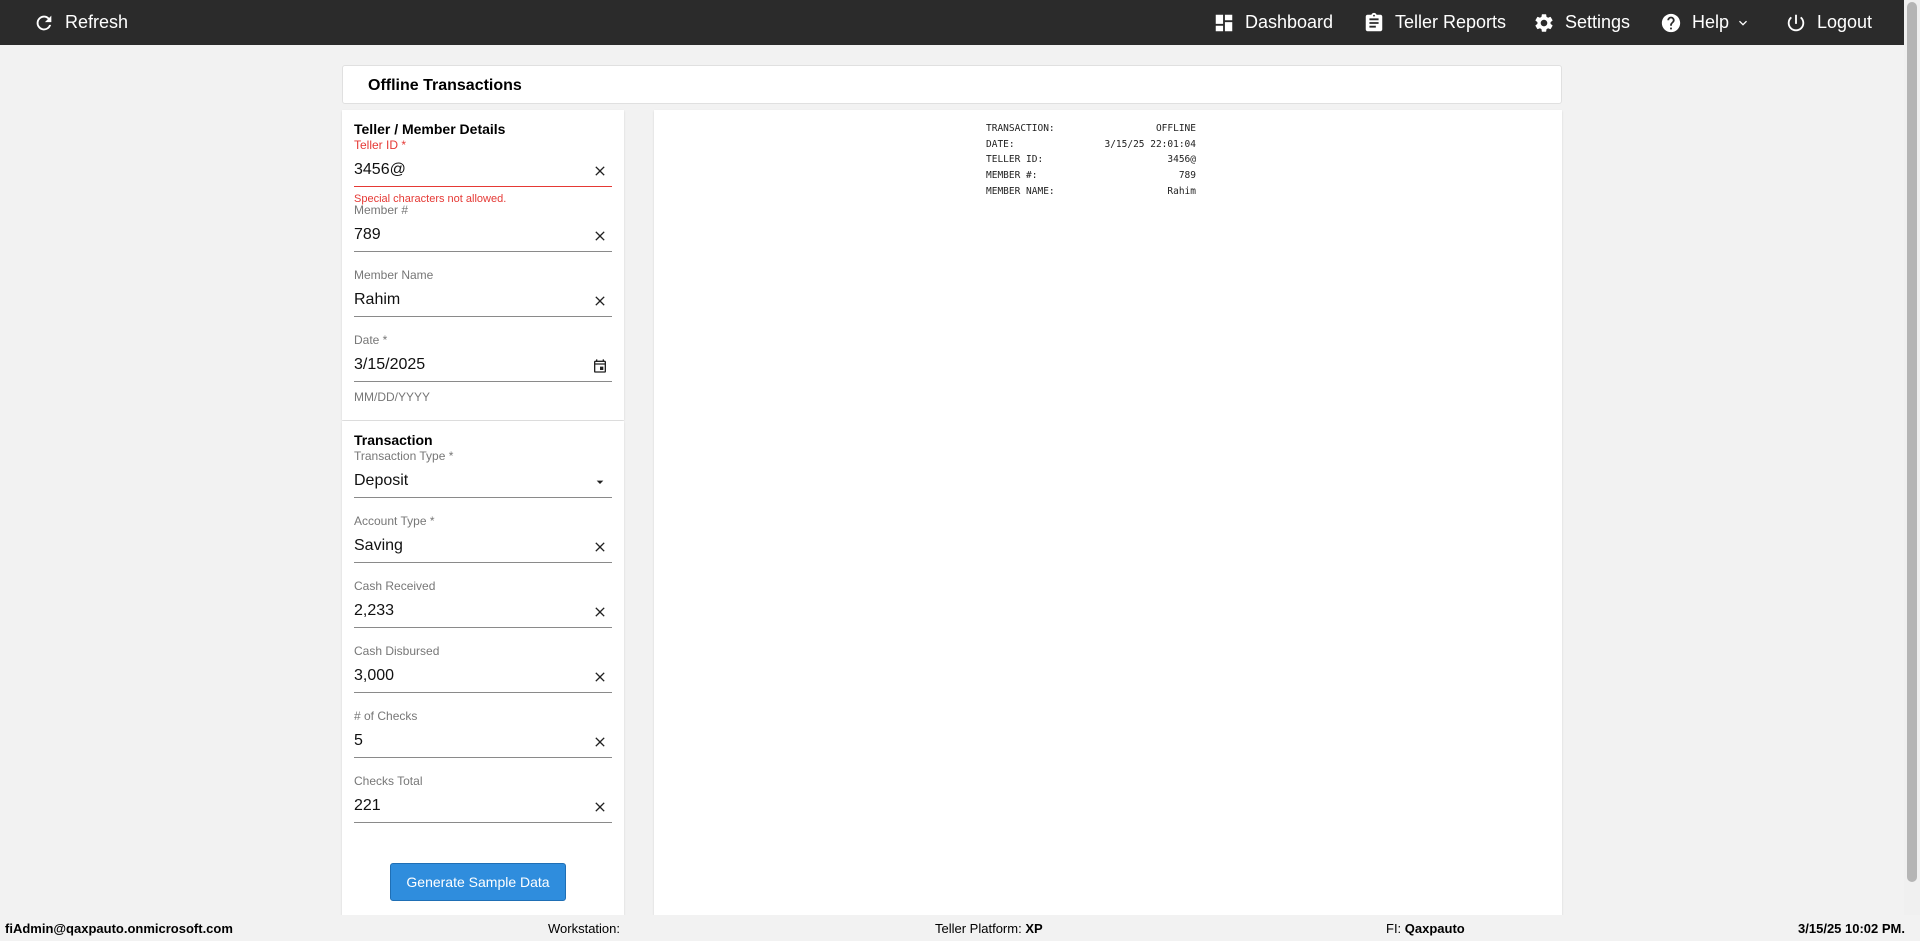 Image resolution: width=1920 pixels, height=941 pixels. Describe the element at coordinates (483, 237) in the screenshot. I see `member-number-input: 789` at that location.